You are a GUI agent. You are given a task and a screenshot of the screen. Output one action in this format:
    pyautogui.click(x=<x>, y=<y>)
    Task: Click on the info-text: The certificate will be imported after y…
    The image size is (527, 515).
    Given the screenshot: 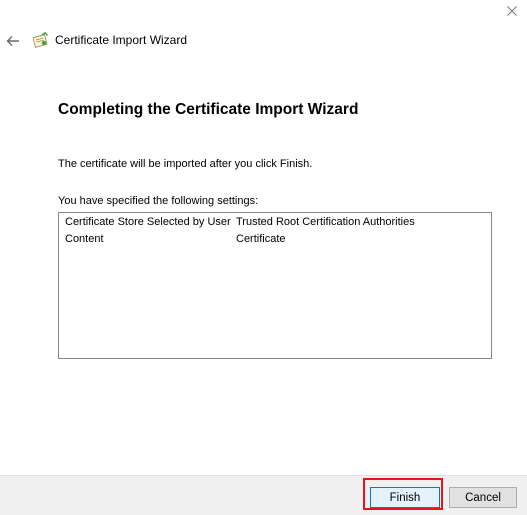 What is the action you would take?
    pyautogui.click(x=185, y=164)
    